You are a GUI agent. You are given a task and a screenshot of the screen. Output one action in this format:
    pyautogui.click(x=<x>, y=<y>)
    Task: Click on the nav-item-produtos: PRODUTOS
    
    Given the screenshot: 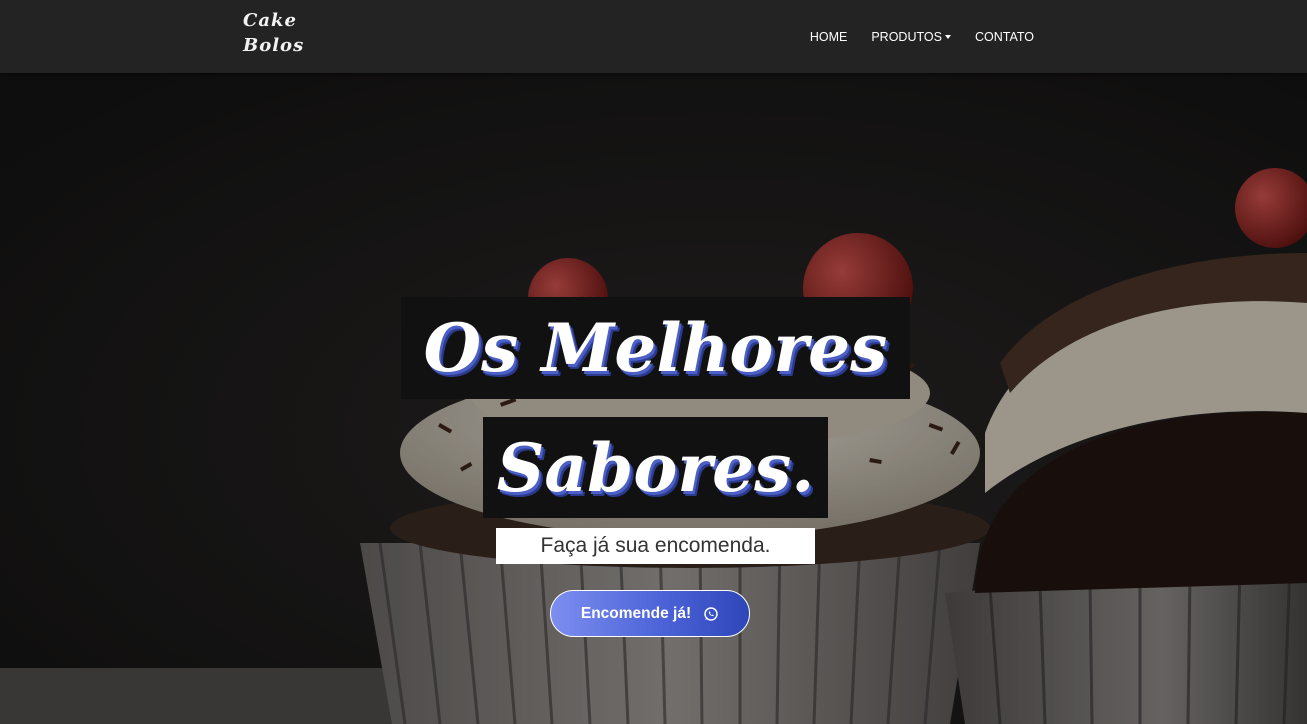 What is the action you would take?
    pyautogui.click(x=911, y=37)
    